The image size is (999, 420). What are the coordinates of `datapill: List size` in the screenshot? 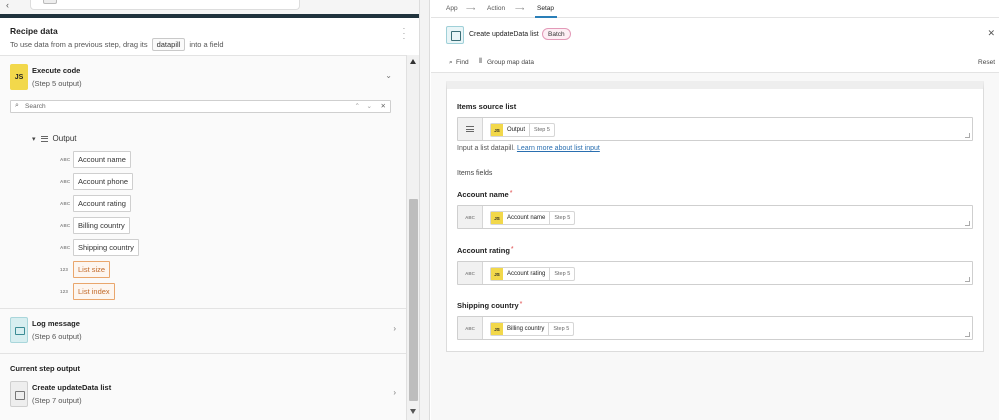 It's located at (92, 269).